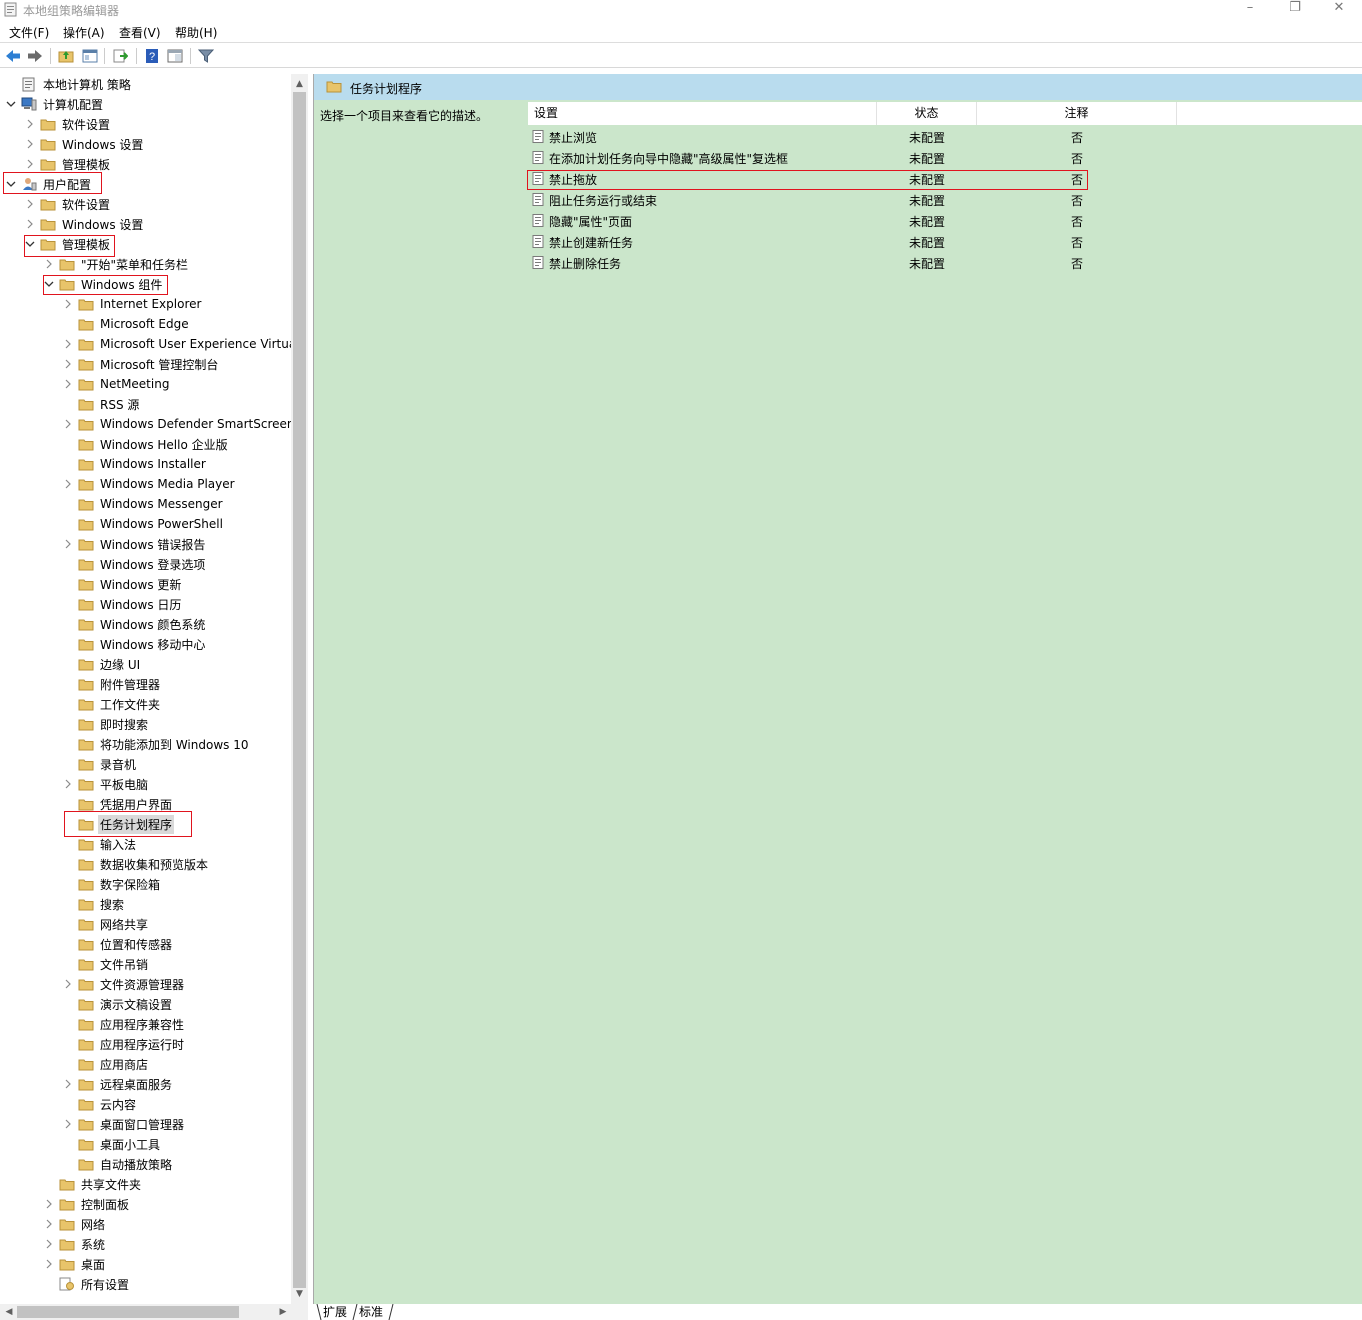  I want to click on properties-view-icon, so click(175, 56).